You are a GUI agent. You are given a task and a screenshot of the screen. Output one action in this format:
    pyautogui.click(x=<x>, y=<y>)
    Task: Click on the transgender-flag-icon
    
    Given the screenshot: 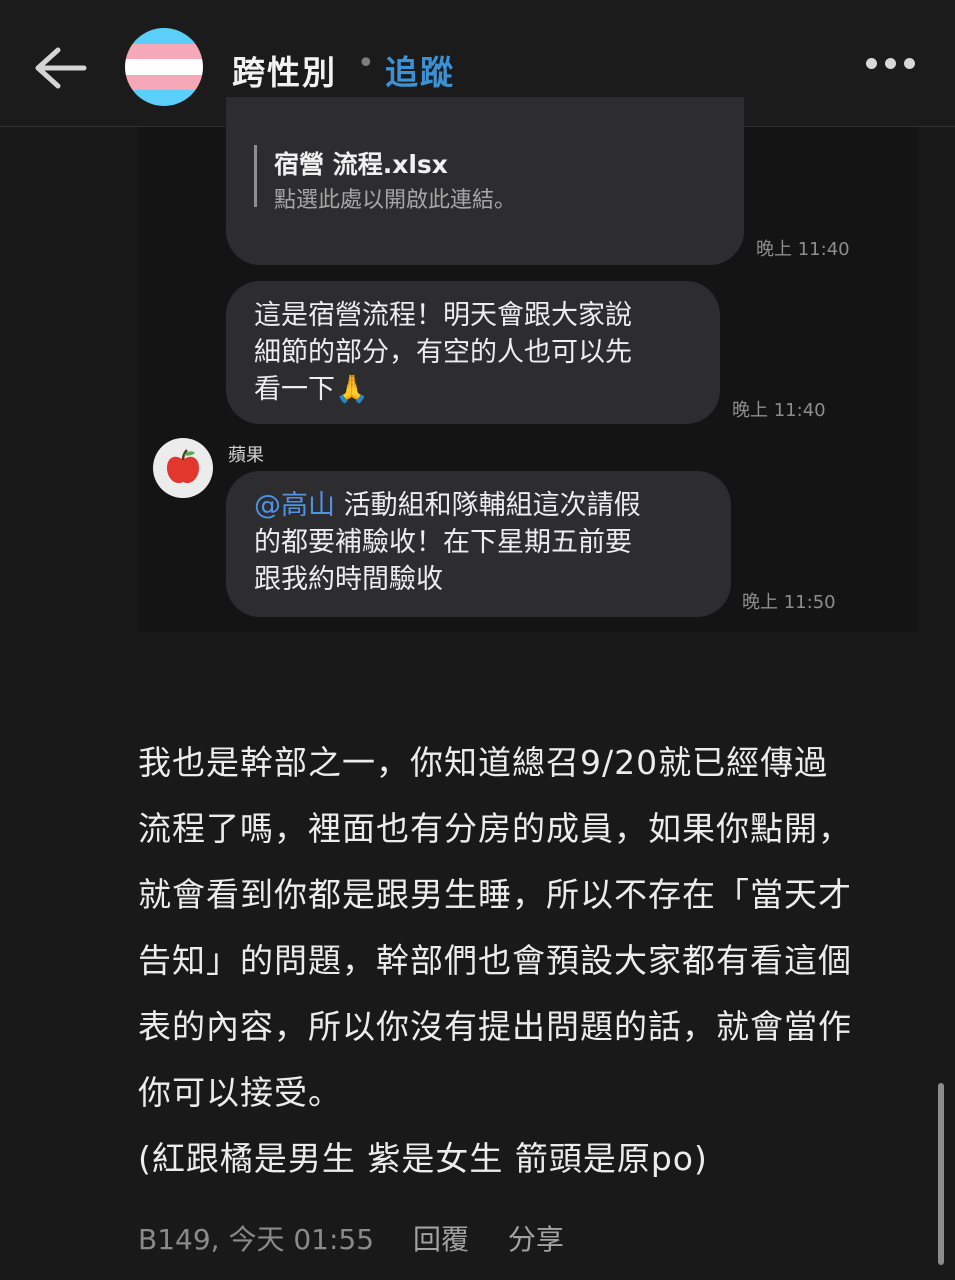 What is the action you would take?
    pyautogui.click(x=164, y=67)
    